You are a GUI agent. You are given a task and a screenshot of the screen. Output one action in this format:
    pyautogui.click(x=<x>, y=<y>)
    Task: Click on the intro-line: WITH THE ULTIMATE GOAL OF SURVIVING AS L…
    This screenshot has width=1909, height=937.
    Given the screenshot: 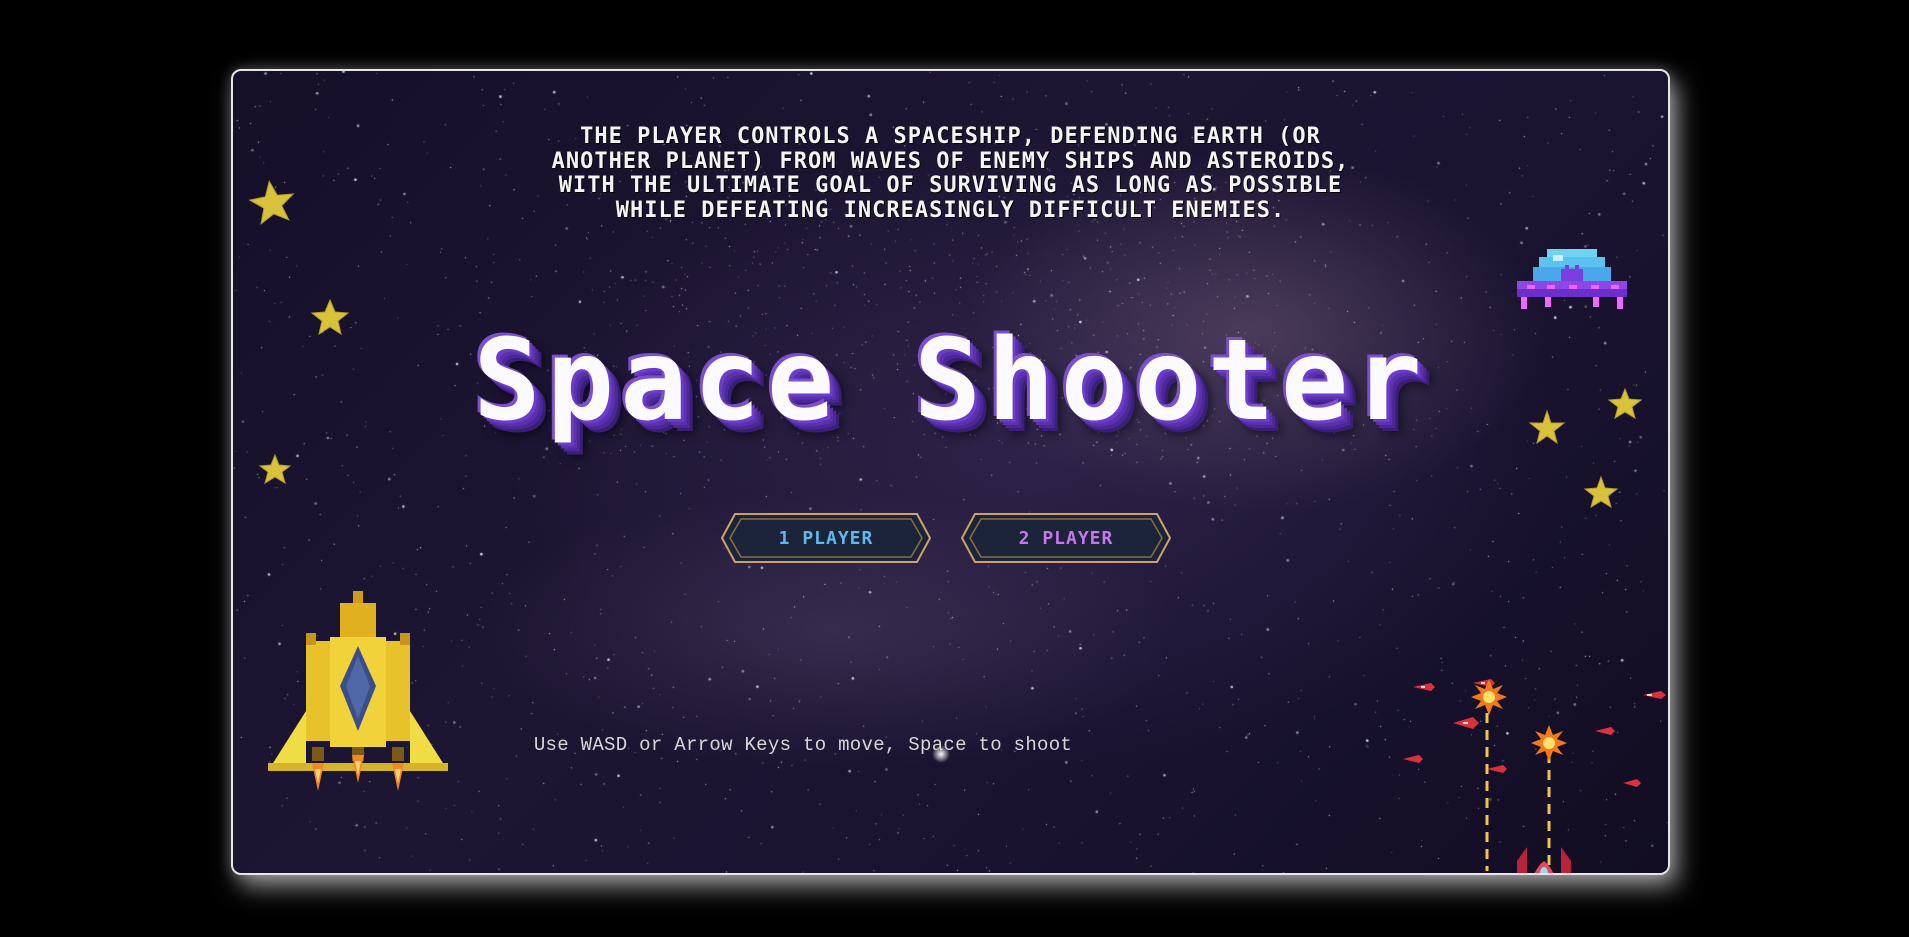 What is the action you would take?
    pyautogui.click(x=950, y=185)
    